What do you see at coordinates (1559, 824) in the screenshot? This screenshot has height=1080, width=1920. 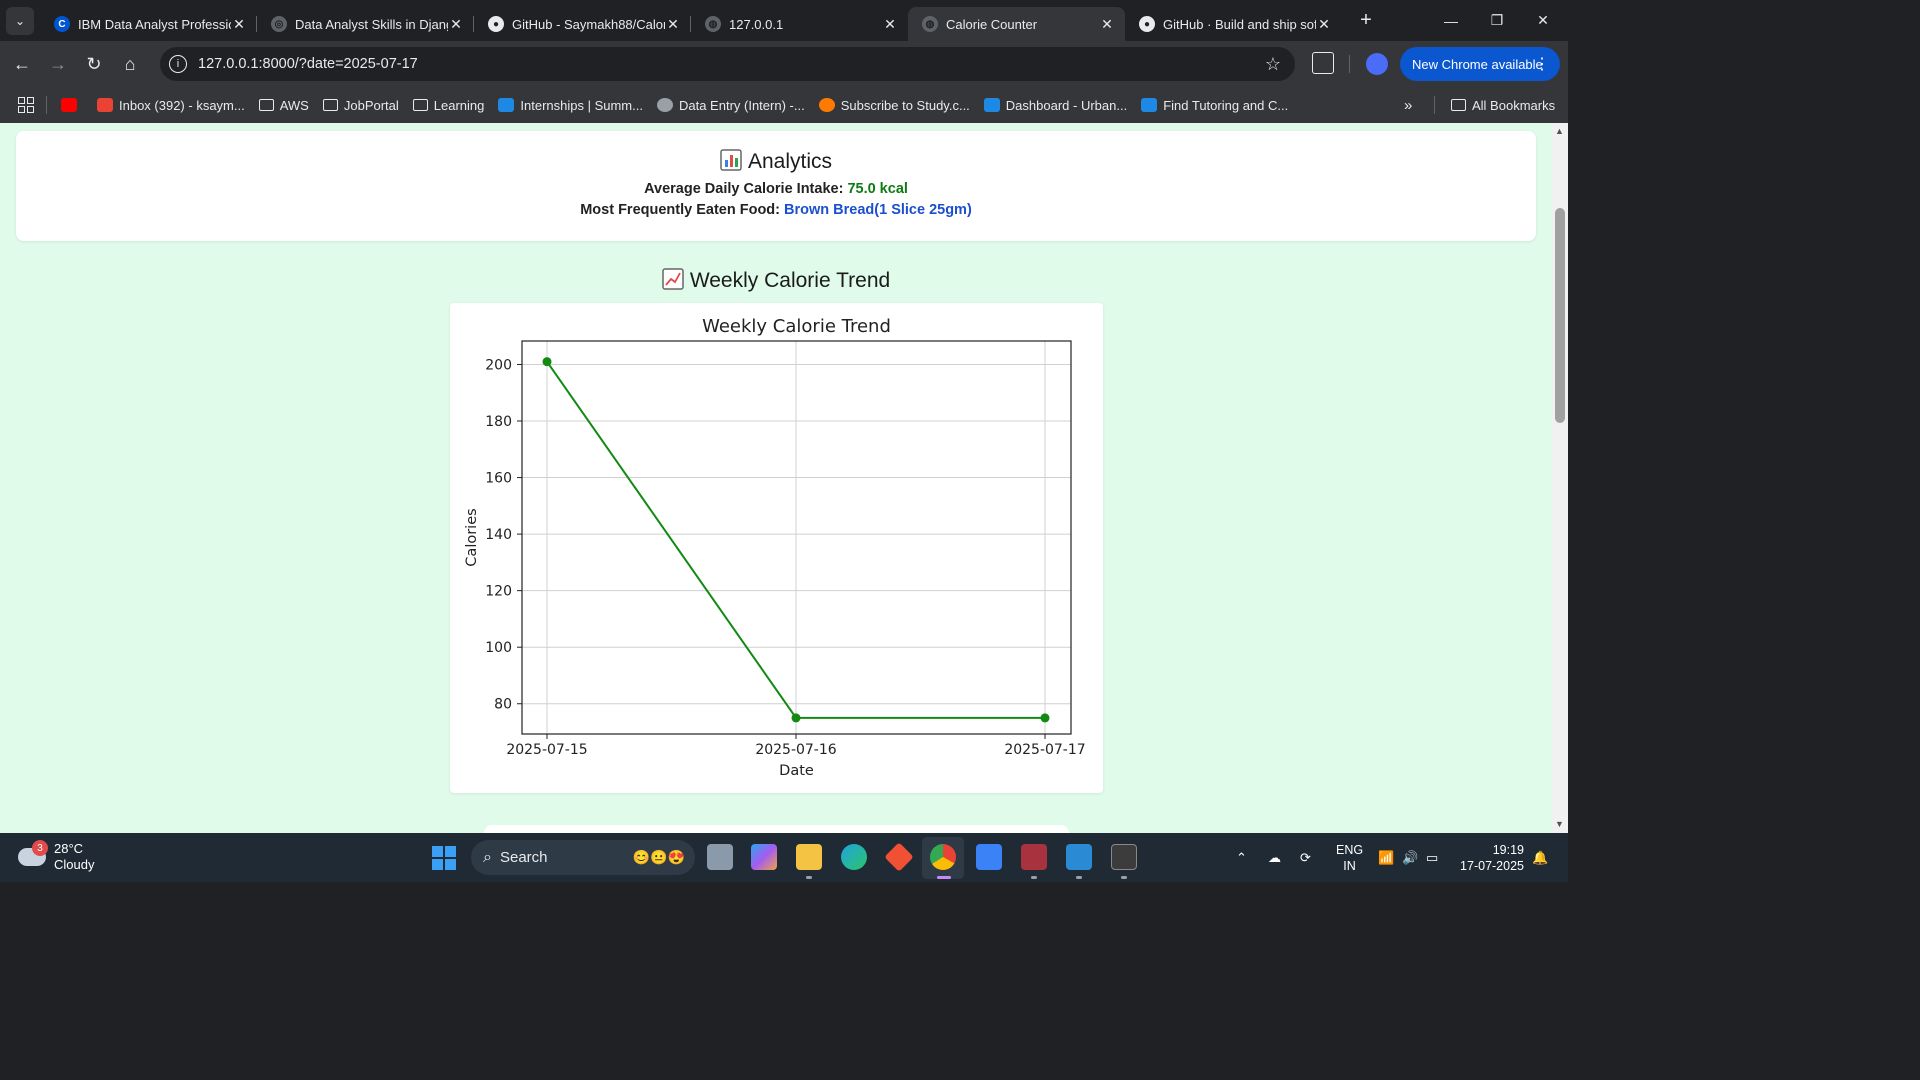 I see `scroll-down-icon: ▼` at bounding box center [1559, 824].